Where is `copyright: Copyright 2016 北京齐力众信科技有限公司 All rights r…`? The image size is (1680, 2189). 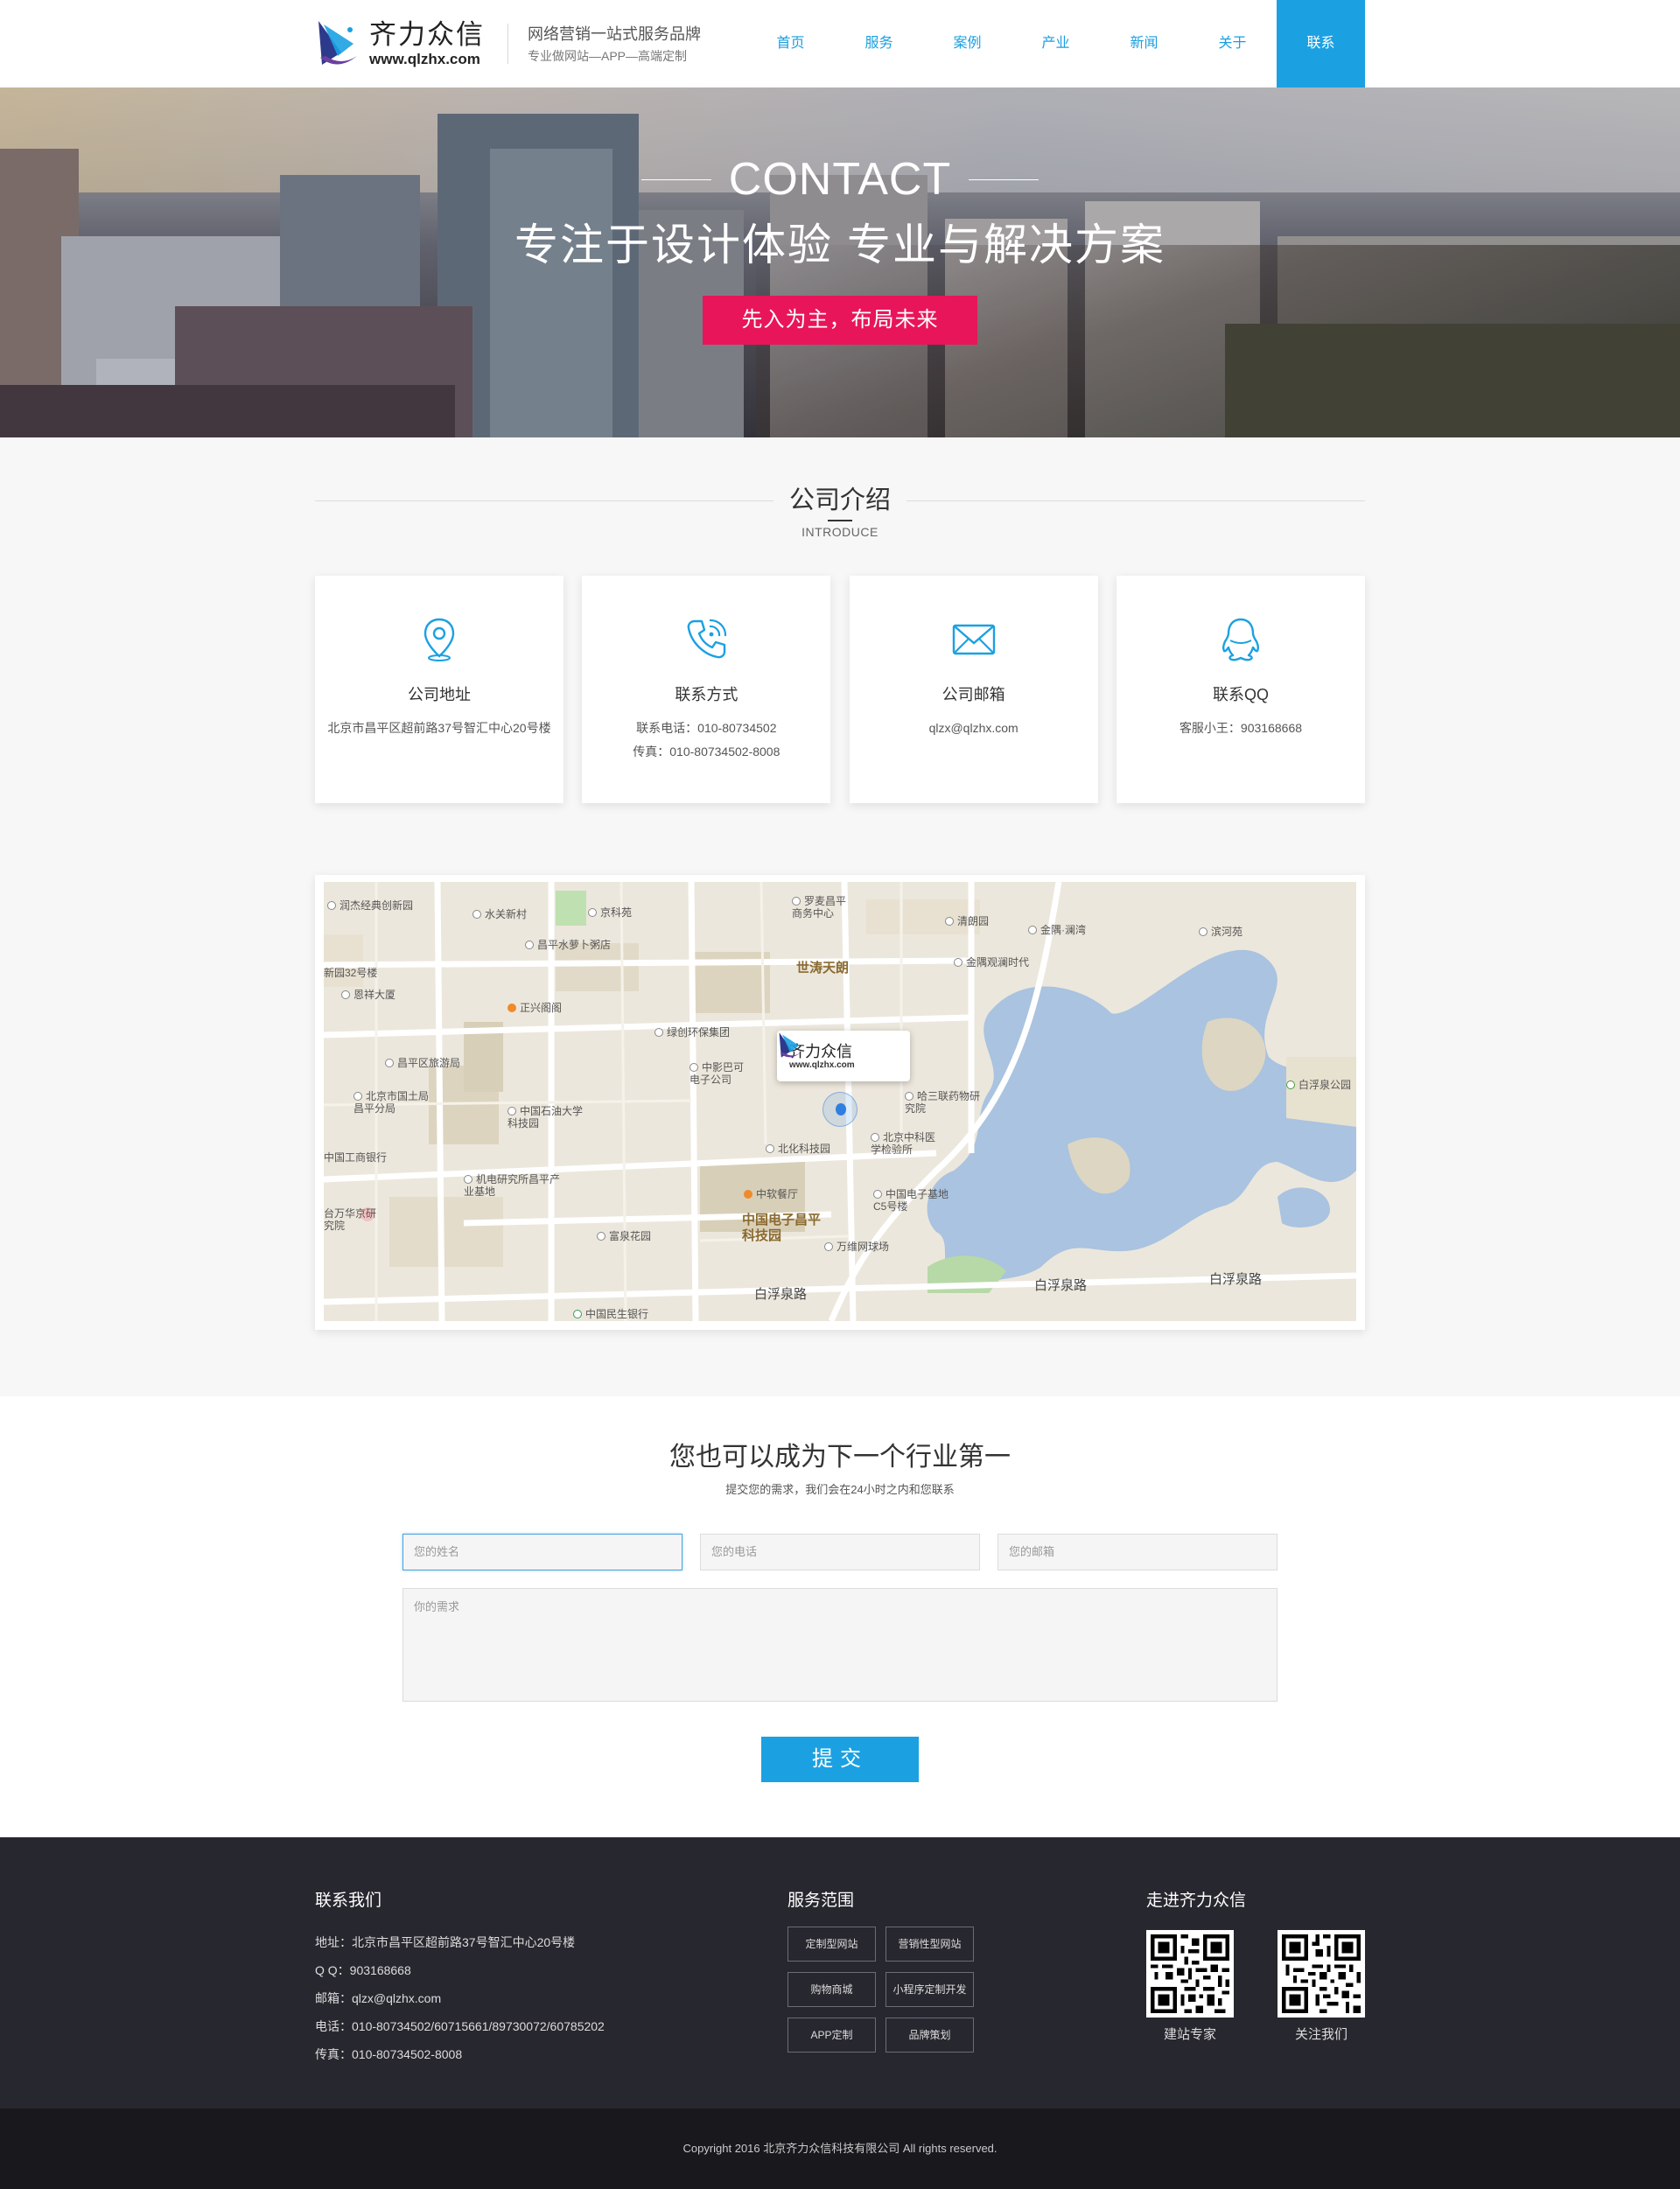
copyright: Copyright 2016 北京齐力众信科技有限公司 All rights r… is located at coordinates (840, 2149).